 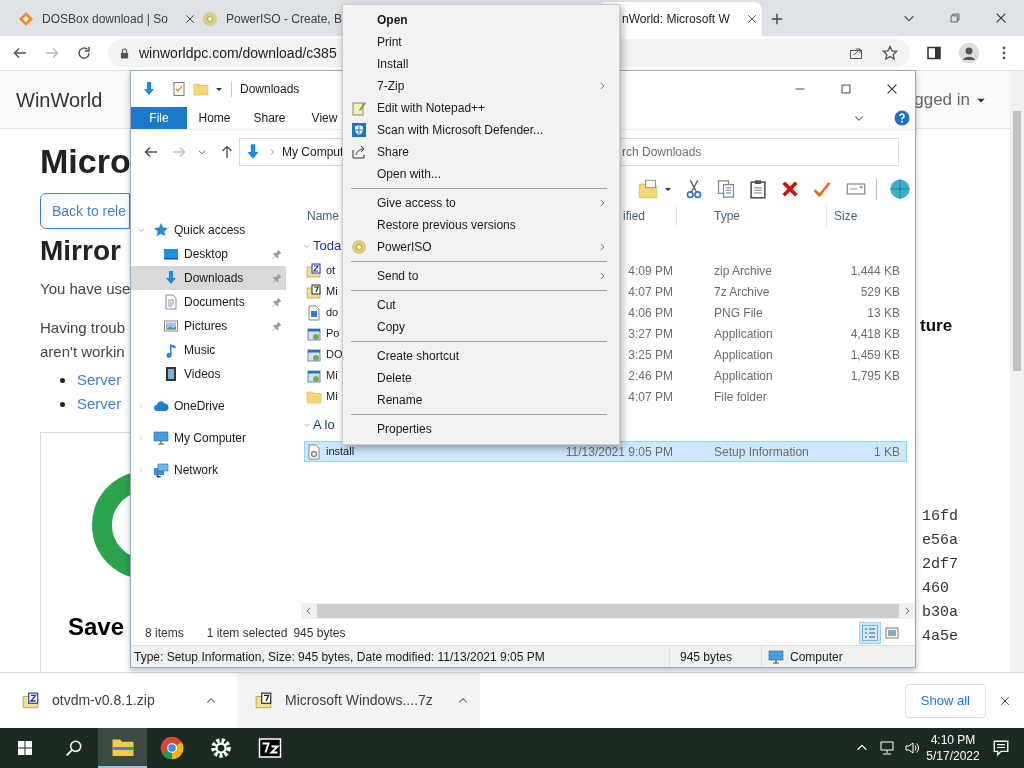 I want to click on file-name: ot, so click(x=331, y=271).